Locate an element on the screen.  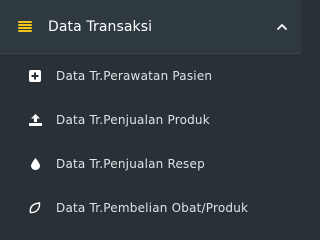
submenu-item-label: Data Tr.Pembelian Obat/Produk is located at coordinates (152, 208).